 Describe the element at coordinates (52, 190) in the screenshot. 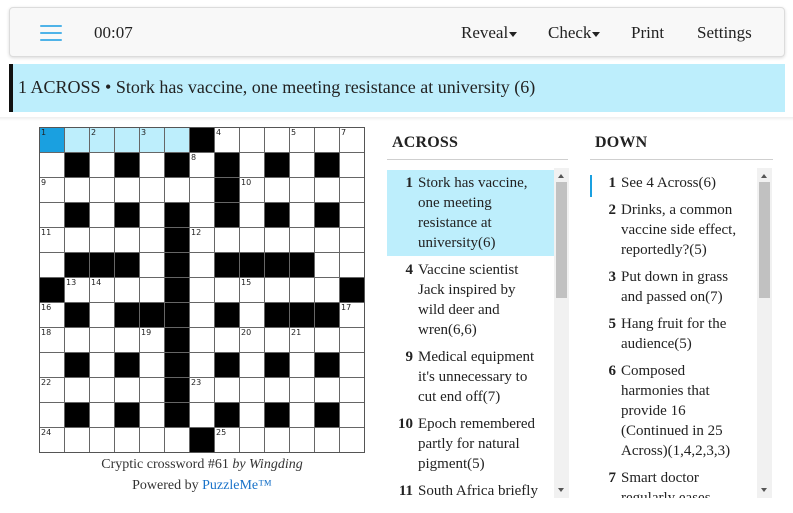

I see `grid-cell: 9` at that location.